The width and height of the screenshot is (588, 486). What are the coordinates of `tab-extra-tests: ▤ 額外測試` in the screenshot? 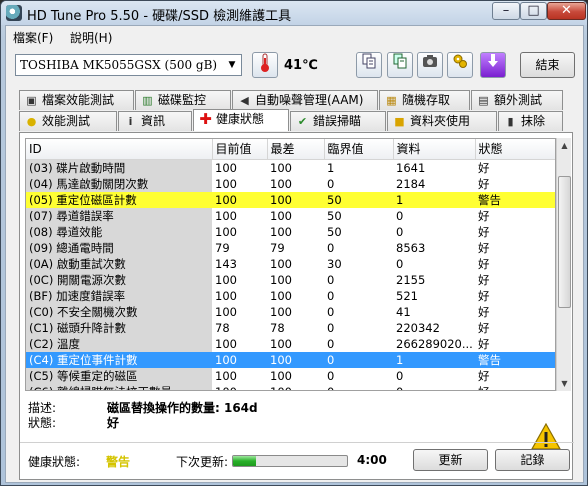 It's located at (517, 100).